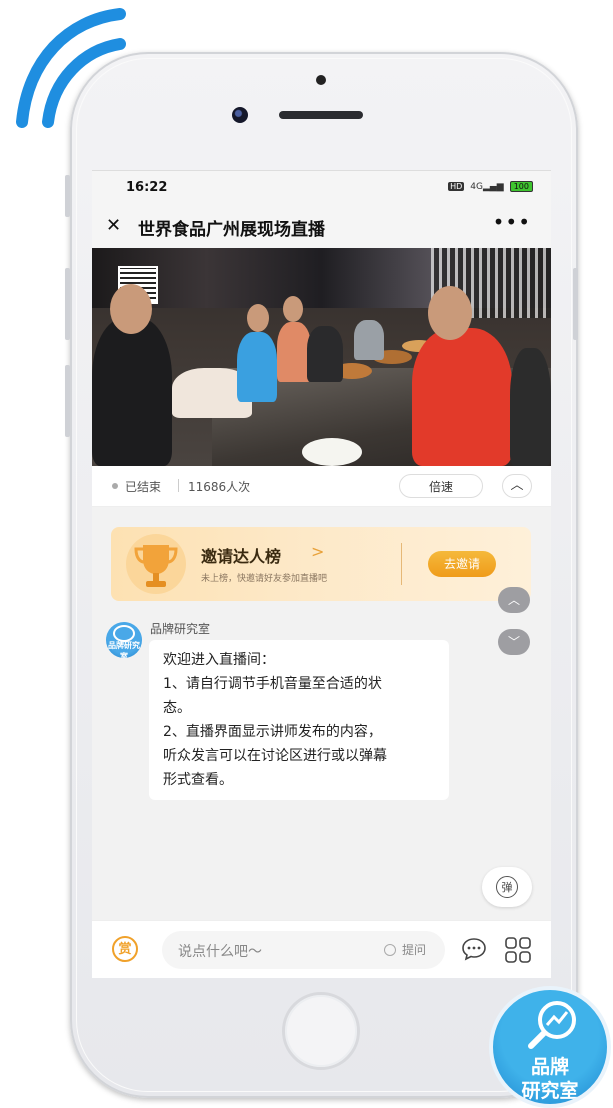 This screenshot has width=613, height=1108. What do you see at coordinates (275, 756) in the screenshot?
I see `message-line: 听众发言可以在讨论区进行或以弹幕` at bounding box center [275, 756].